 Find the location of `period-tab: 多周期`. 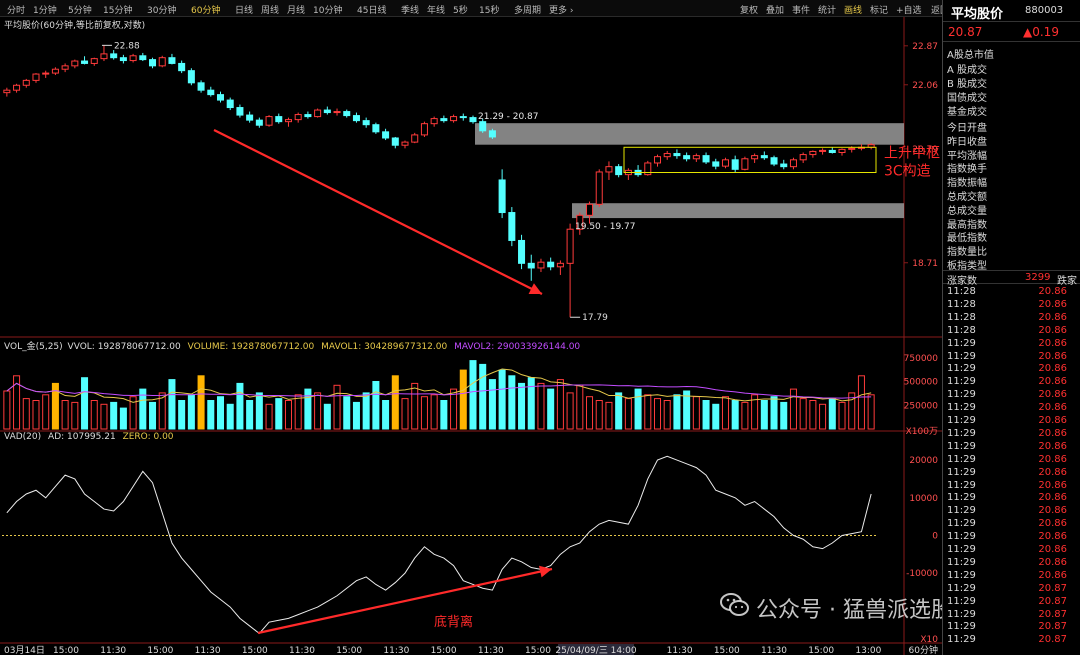

period-tab: 多周期 is located at coordinates (527, 9).